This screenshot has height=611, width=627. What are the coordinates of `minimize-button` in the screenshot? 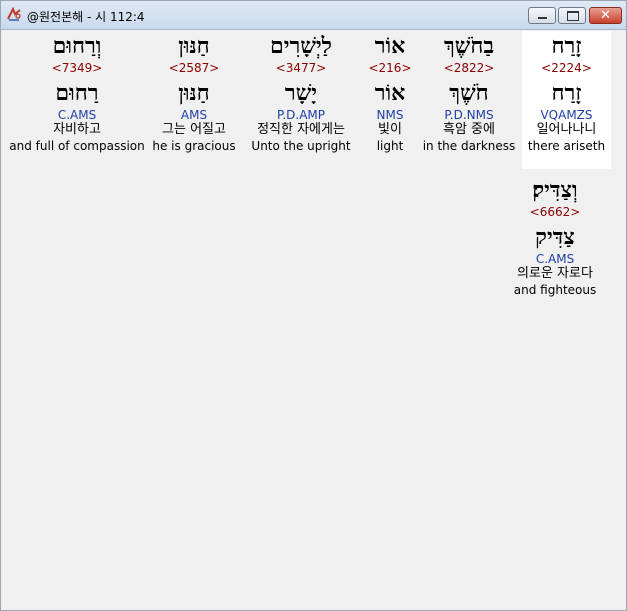 It's located at (542, 15).